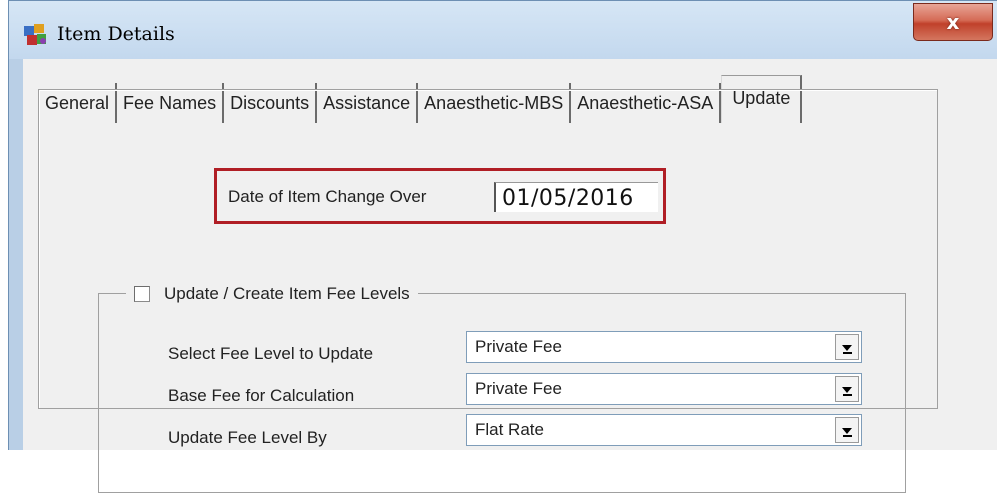 The width and height of the screenshot is (997, 493). What do you see at coordinates (35, 34) in the screenshot?
I see `app-icon` at bounding box center [35, 34].